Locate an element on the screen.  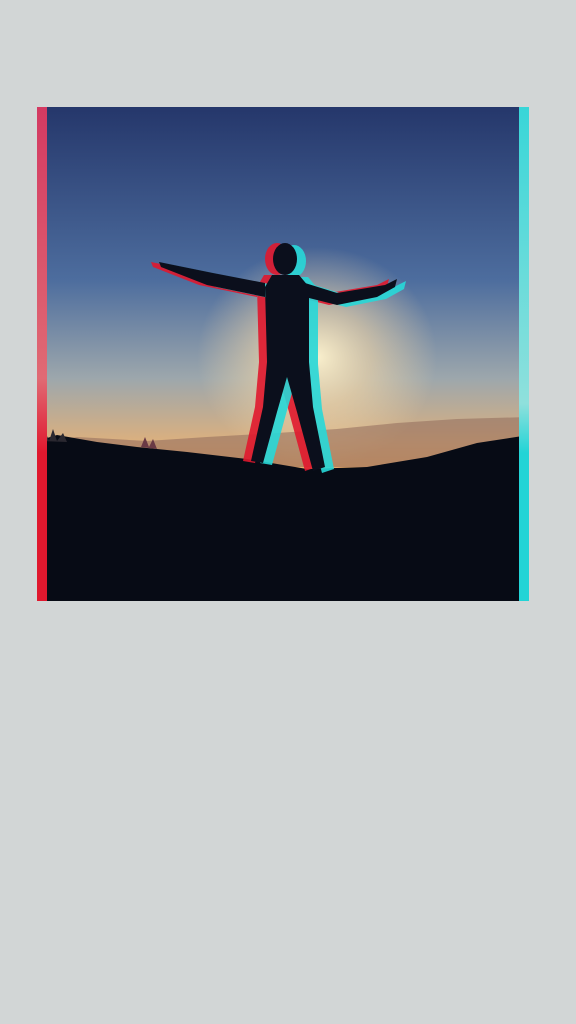
glitch-edge-left is located at coordinates (42, 354).